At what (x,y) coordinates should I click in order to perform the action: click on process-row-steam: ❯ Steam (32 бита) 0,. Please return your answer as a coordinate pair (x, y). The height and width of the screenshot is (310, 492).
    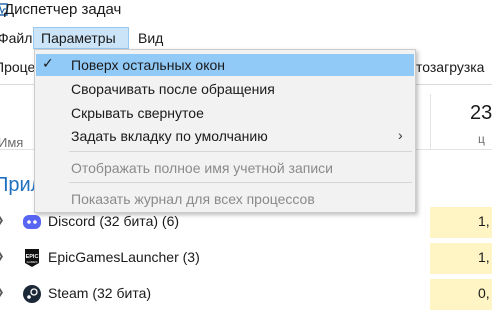
    Looking at the image, I should click on (246, 294).